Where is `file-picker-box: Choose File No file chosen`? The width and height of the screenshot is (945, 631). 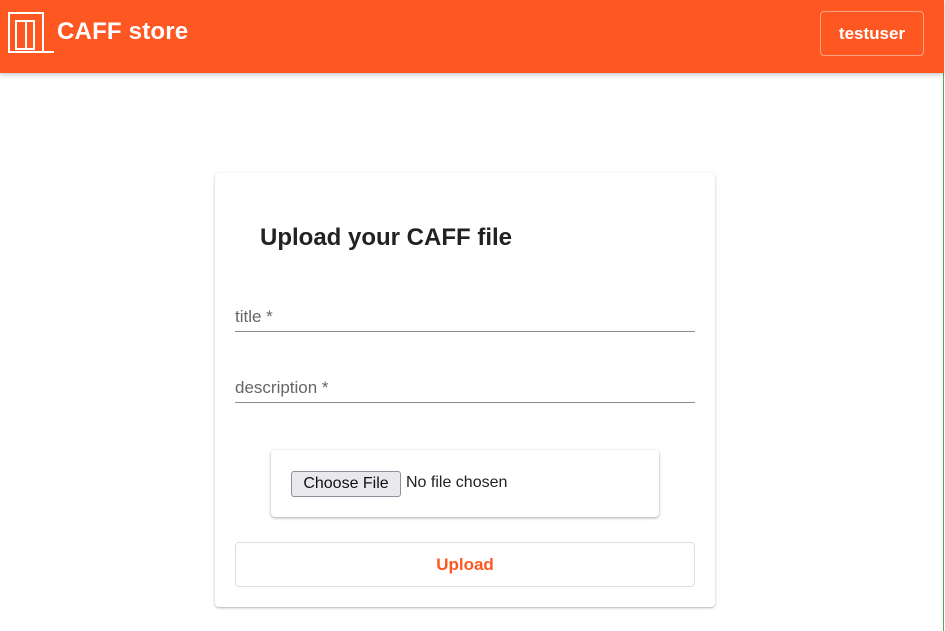
file-picker-box: Choose File No file chosen is located at coordinates (465, 483).